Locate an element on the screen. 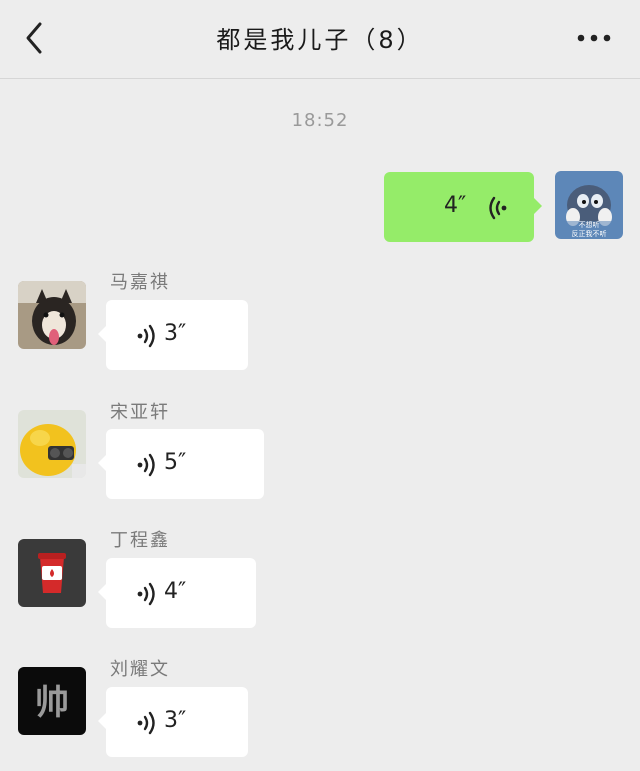 This screenshot has height=771, width=640. calligraphy-avatar: 帅 is located at coordinates (52, 701).